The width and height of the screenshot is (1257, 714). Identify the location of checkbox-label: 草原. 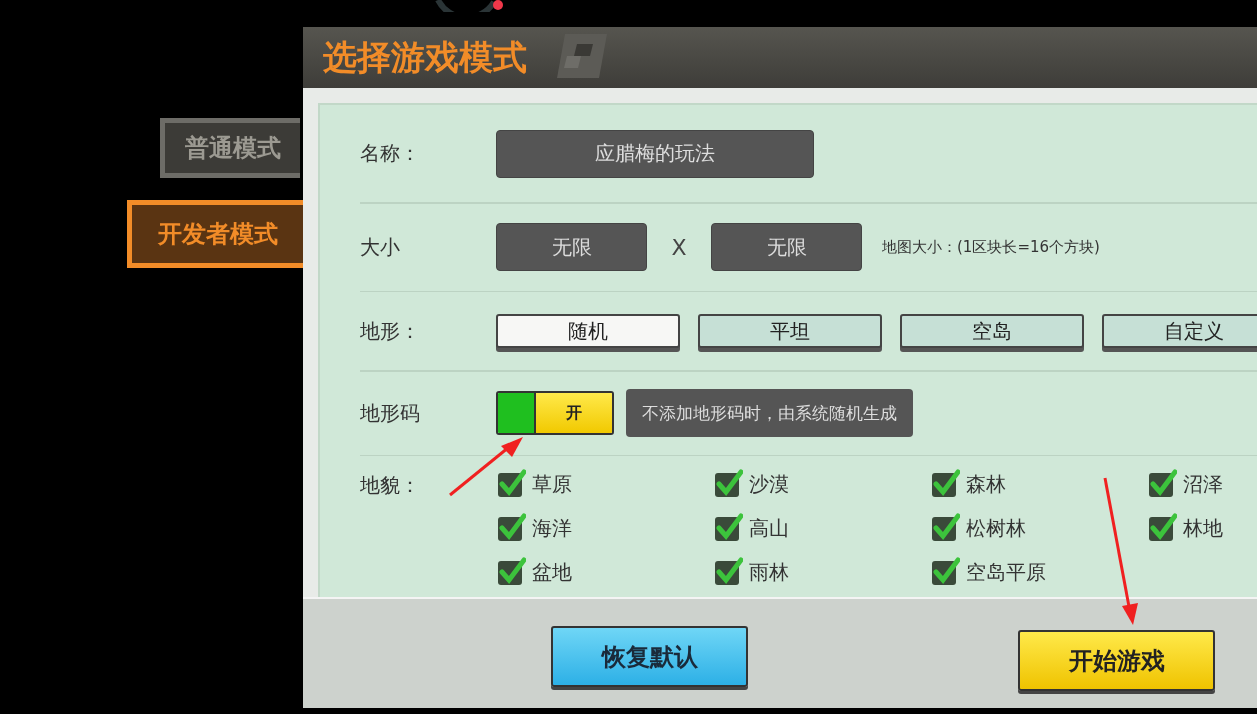
(552, 484).